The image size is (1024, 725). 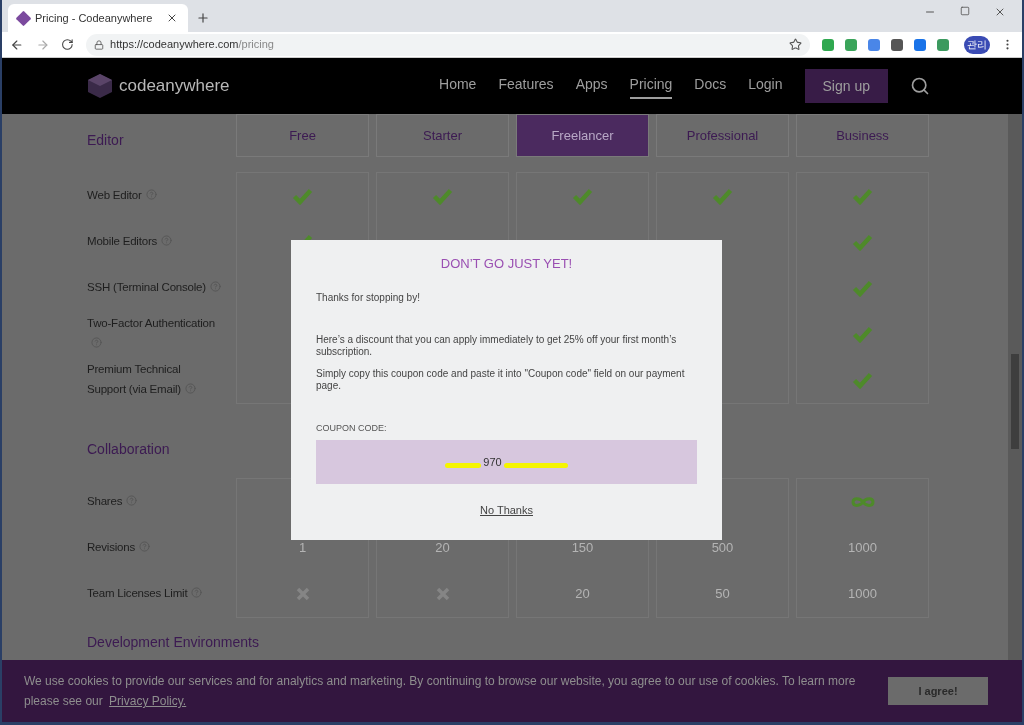 I want to click on privacy-policy-link: Privacy Policy., so click(x=148, y=701).